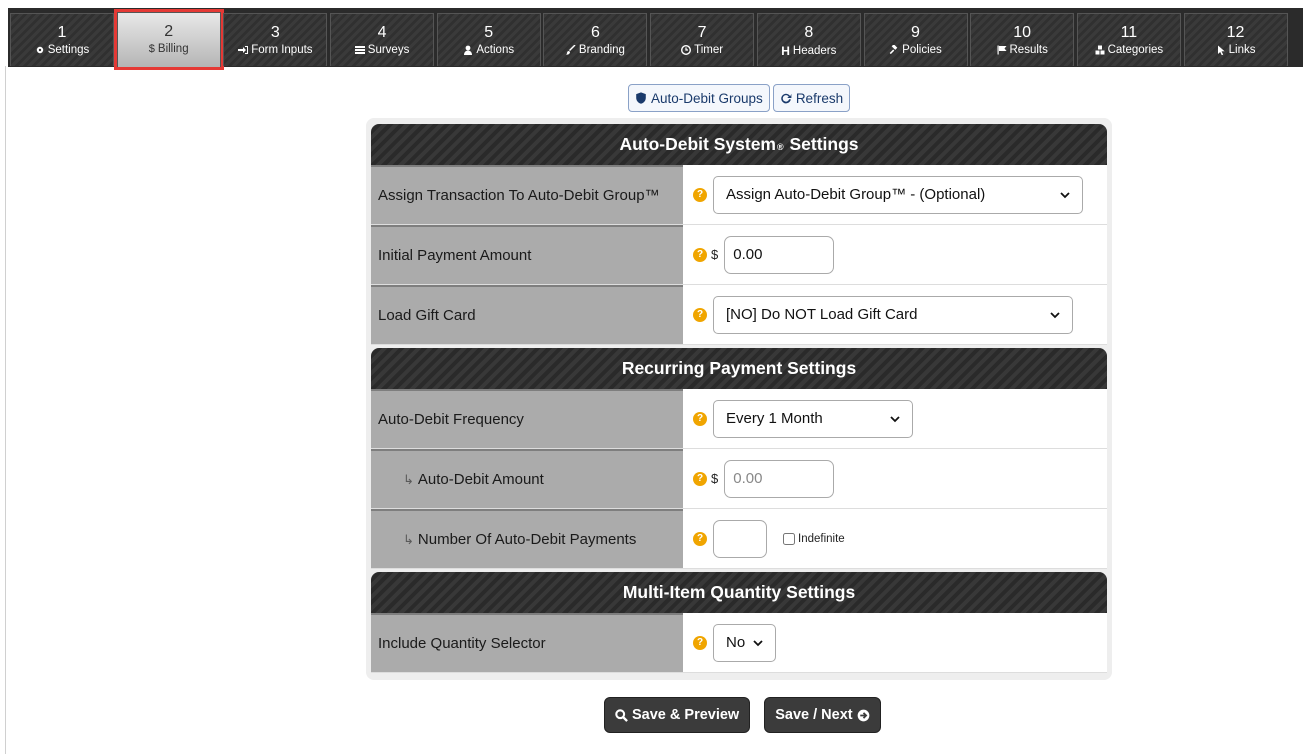 Image resolution: width=1303 pixels, height=754 pixels. What do you see at coordinates (814, 715) in the screenshot?
I see `save-next-label: Save / Next` at bounding box center [814, 715].